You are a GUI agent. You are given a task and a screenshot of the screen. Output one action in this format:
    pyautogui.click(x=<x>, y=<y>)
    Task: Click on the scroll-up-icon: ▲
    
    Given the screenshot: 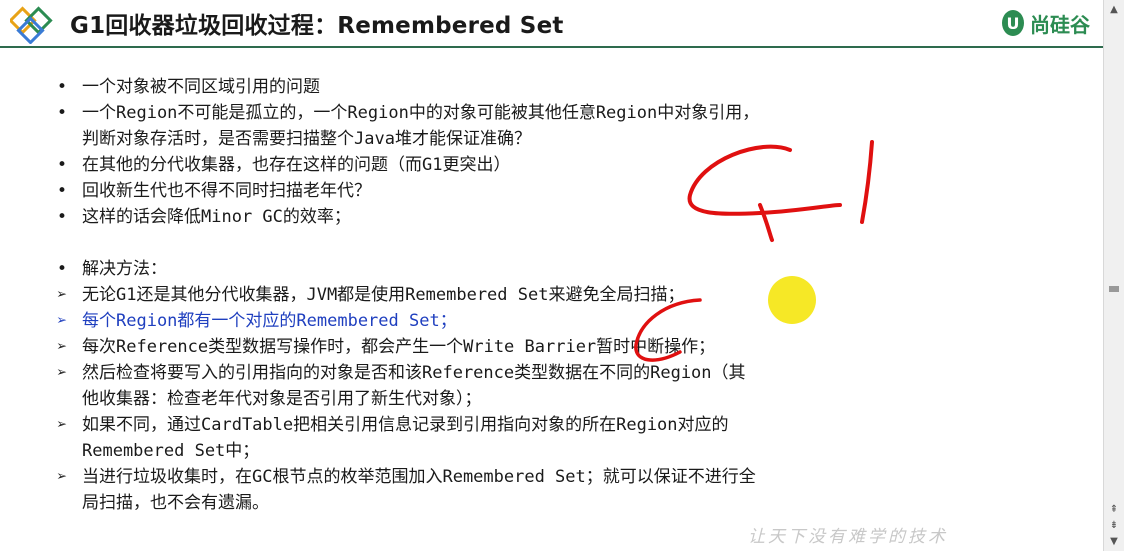 What is the action you would take?
    pyautogui.click(x=1114, y=10)
    